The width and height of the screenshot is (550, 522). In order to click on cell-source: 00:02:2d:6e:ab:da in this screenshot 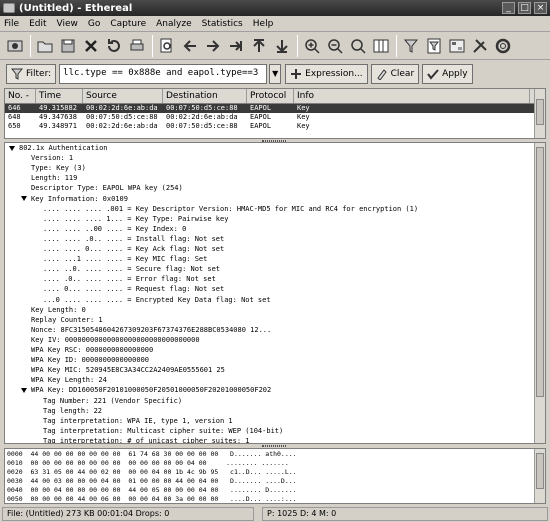, I will do `click(122, 108)`.